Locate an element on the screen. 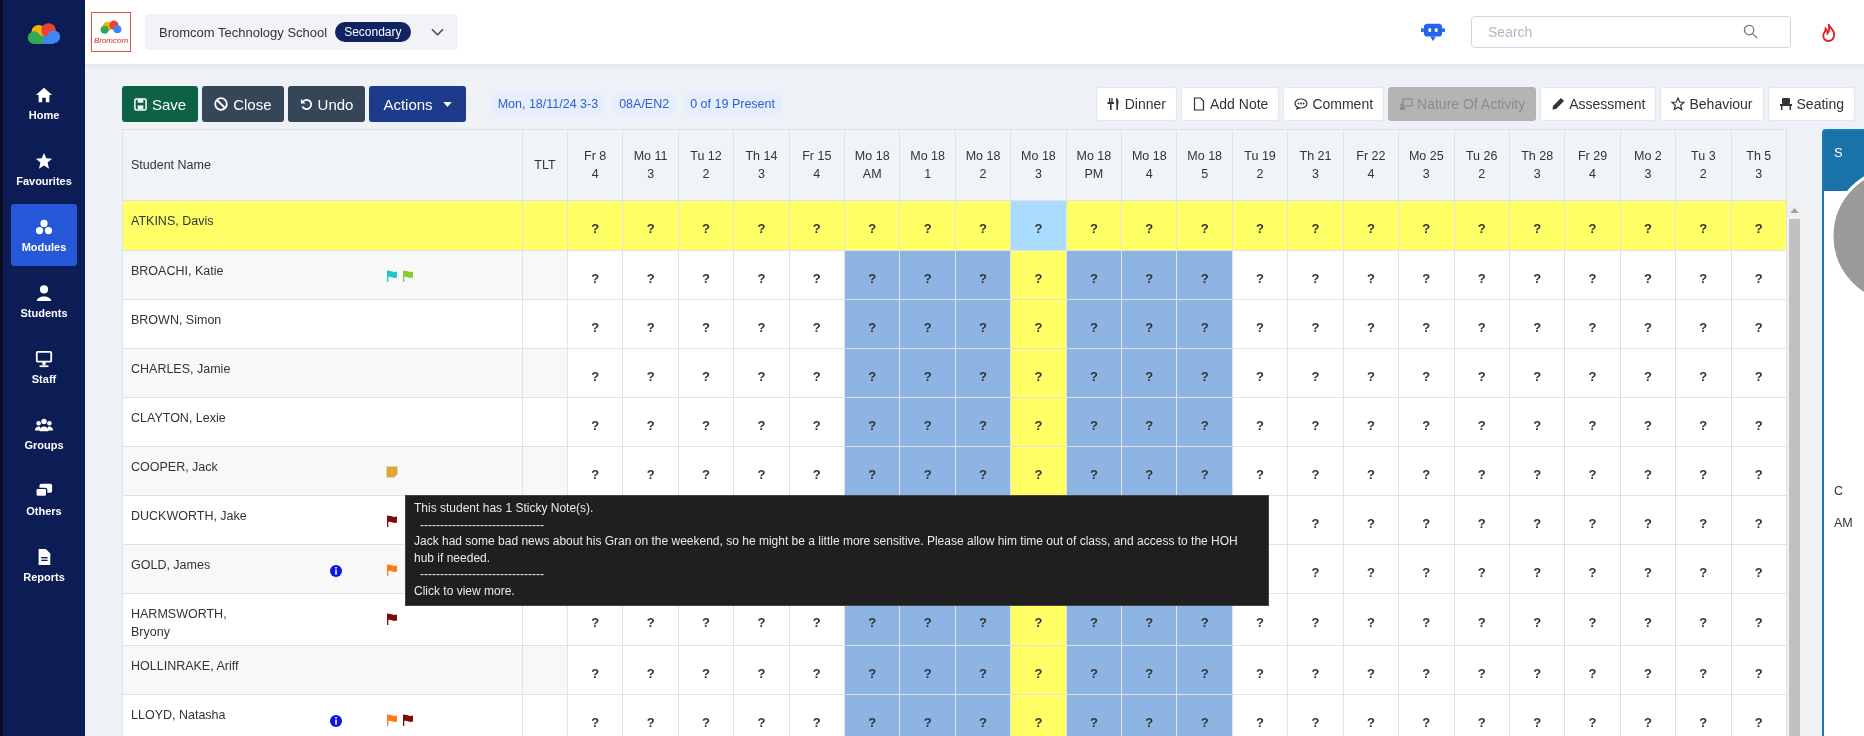 The width and height of the screenshot is (1864, 736). student-cell: COOPER, Jack is located at coordinates (322, 471).